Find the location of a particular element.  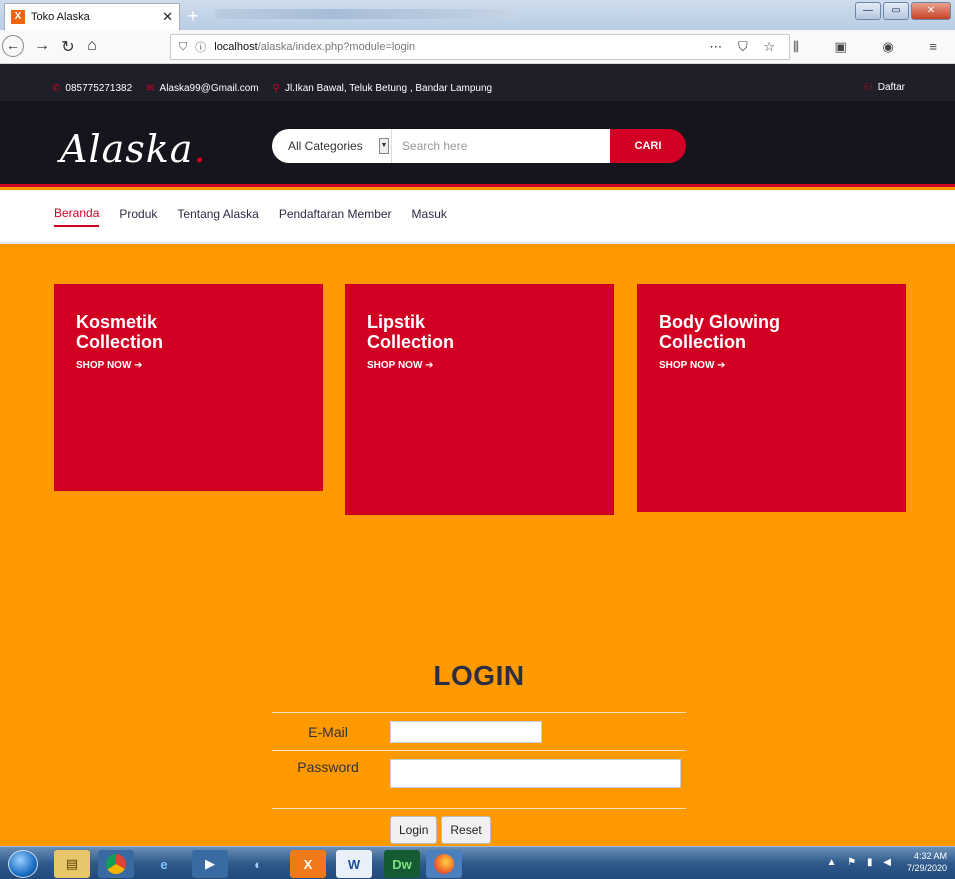

clock: 4:32 AM 7/29/2020 is located at coordinates (927, 862).